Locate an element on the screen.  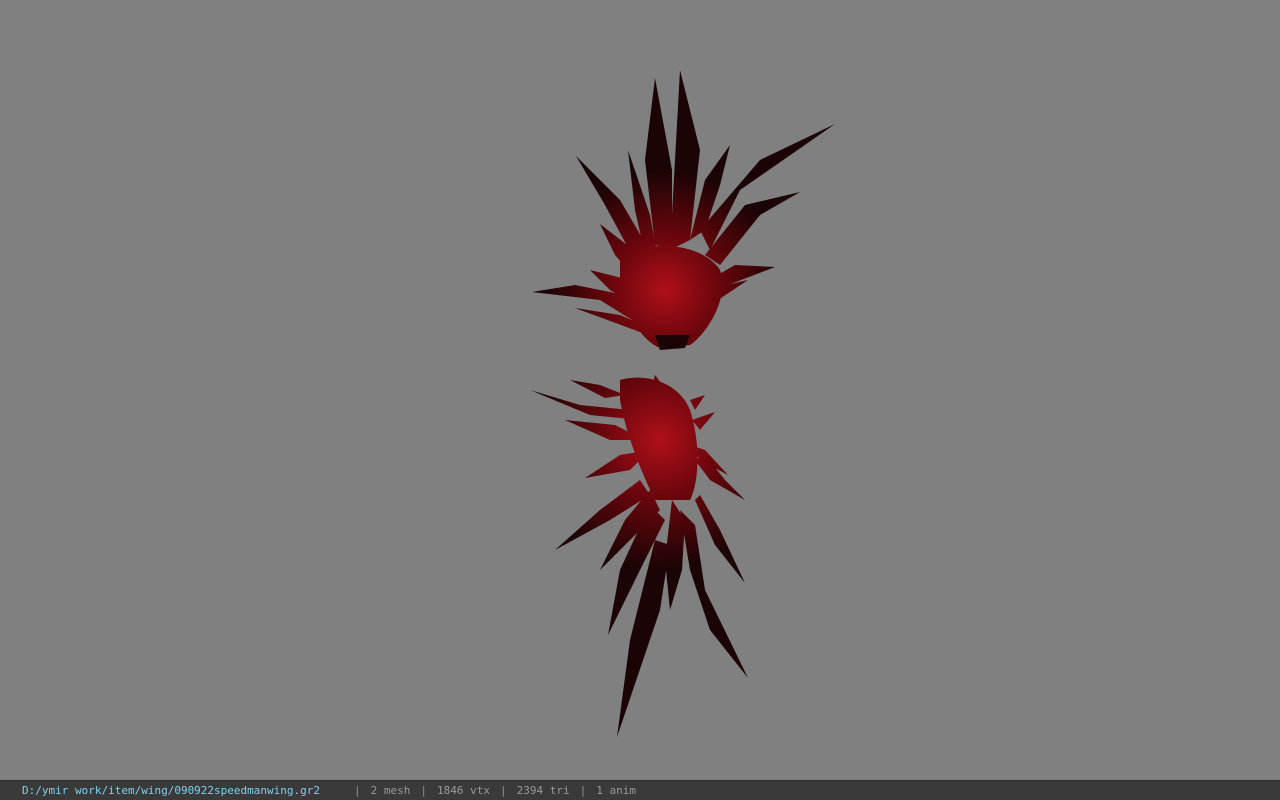
vertex-count-label: 1846 vtx is located at coordinates (463, 790).